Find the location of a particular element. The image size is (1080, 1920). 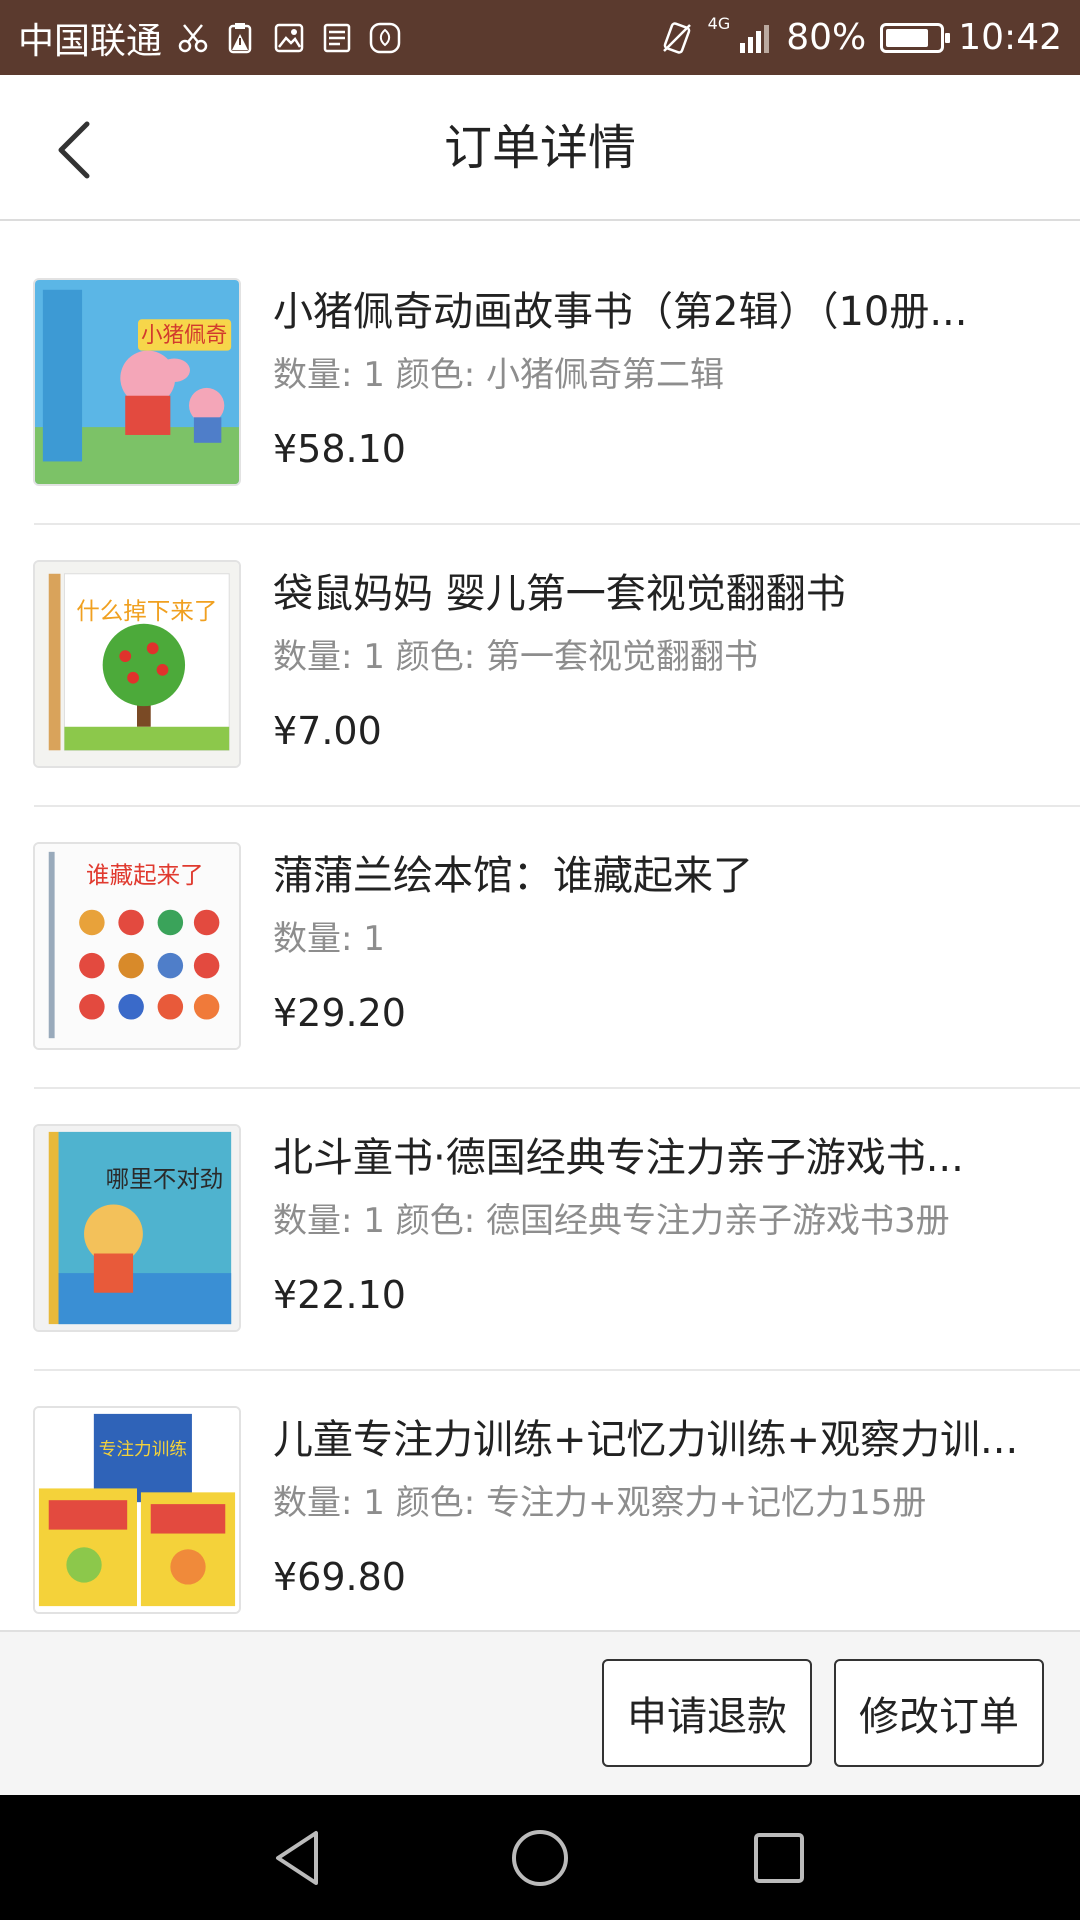

product-meta: 数量: 1 颜色: 小猪佩奇第二辑 is located at coordinates (498, 375).